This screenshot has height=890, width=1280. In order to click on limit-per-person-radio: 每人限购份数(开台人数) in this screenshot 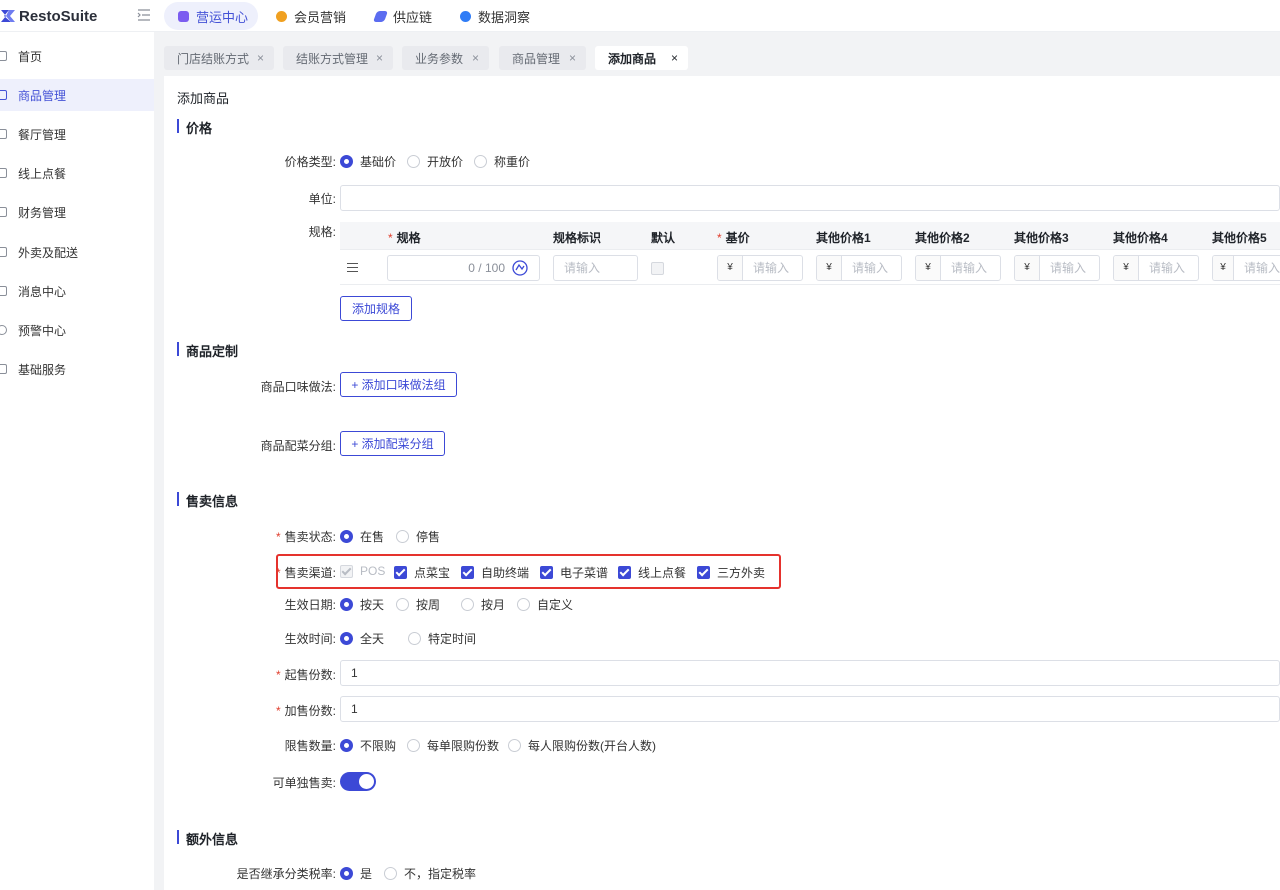, I will do `click(582, 745)`.